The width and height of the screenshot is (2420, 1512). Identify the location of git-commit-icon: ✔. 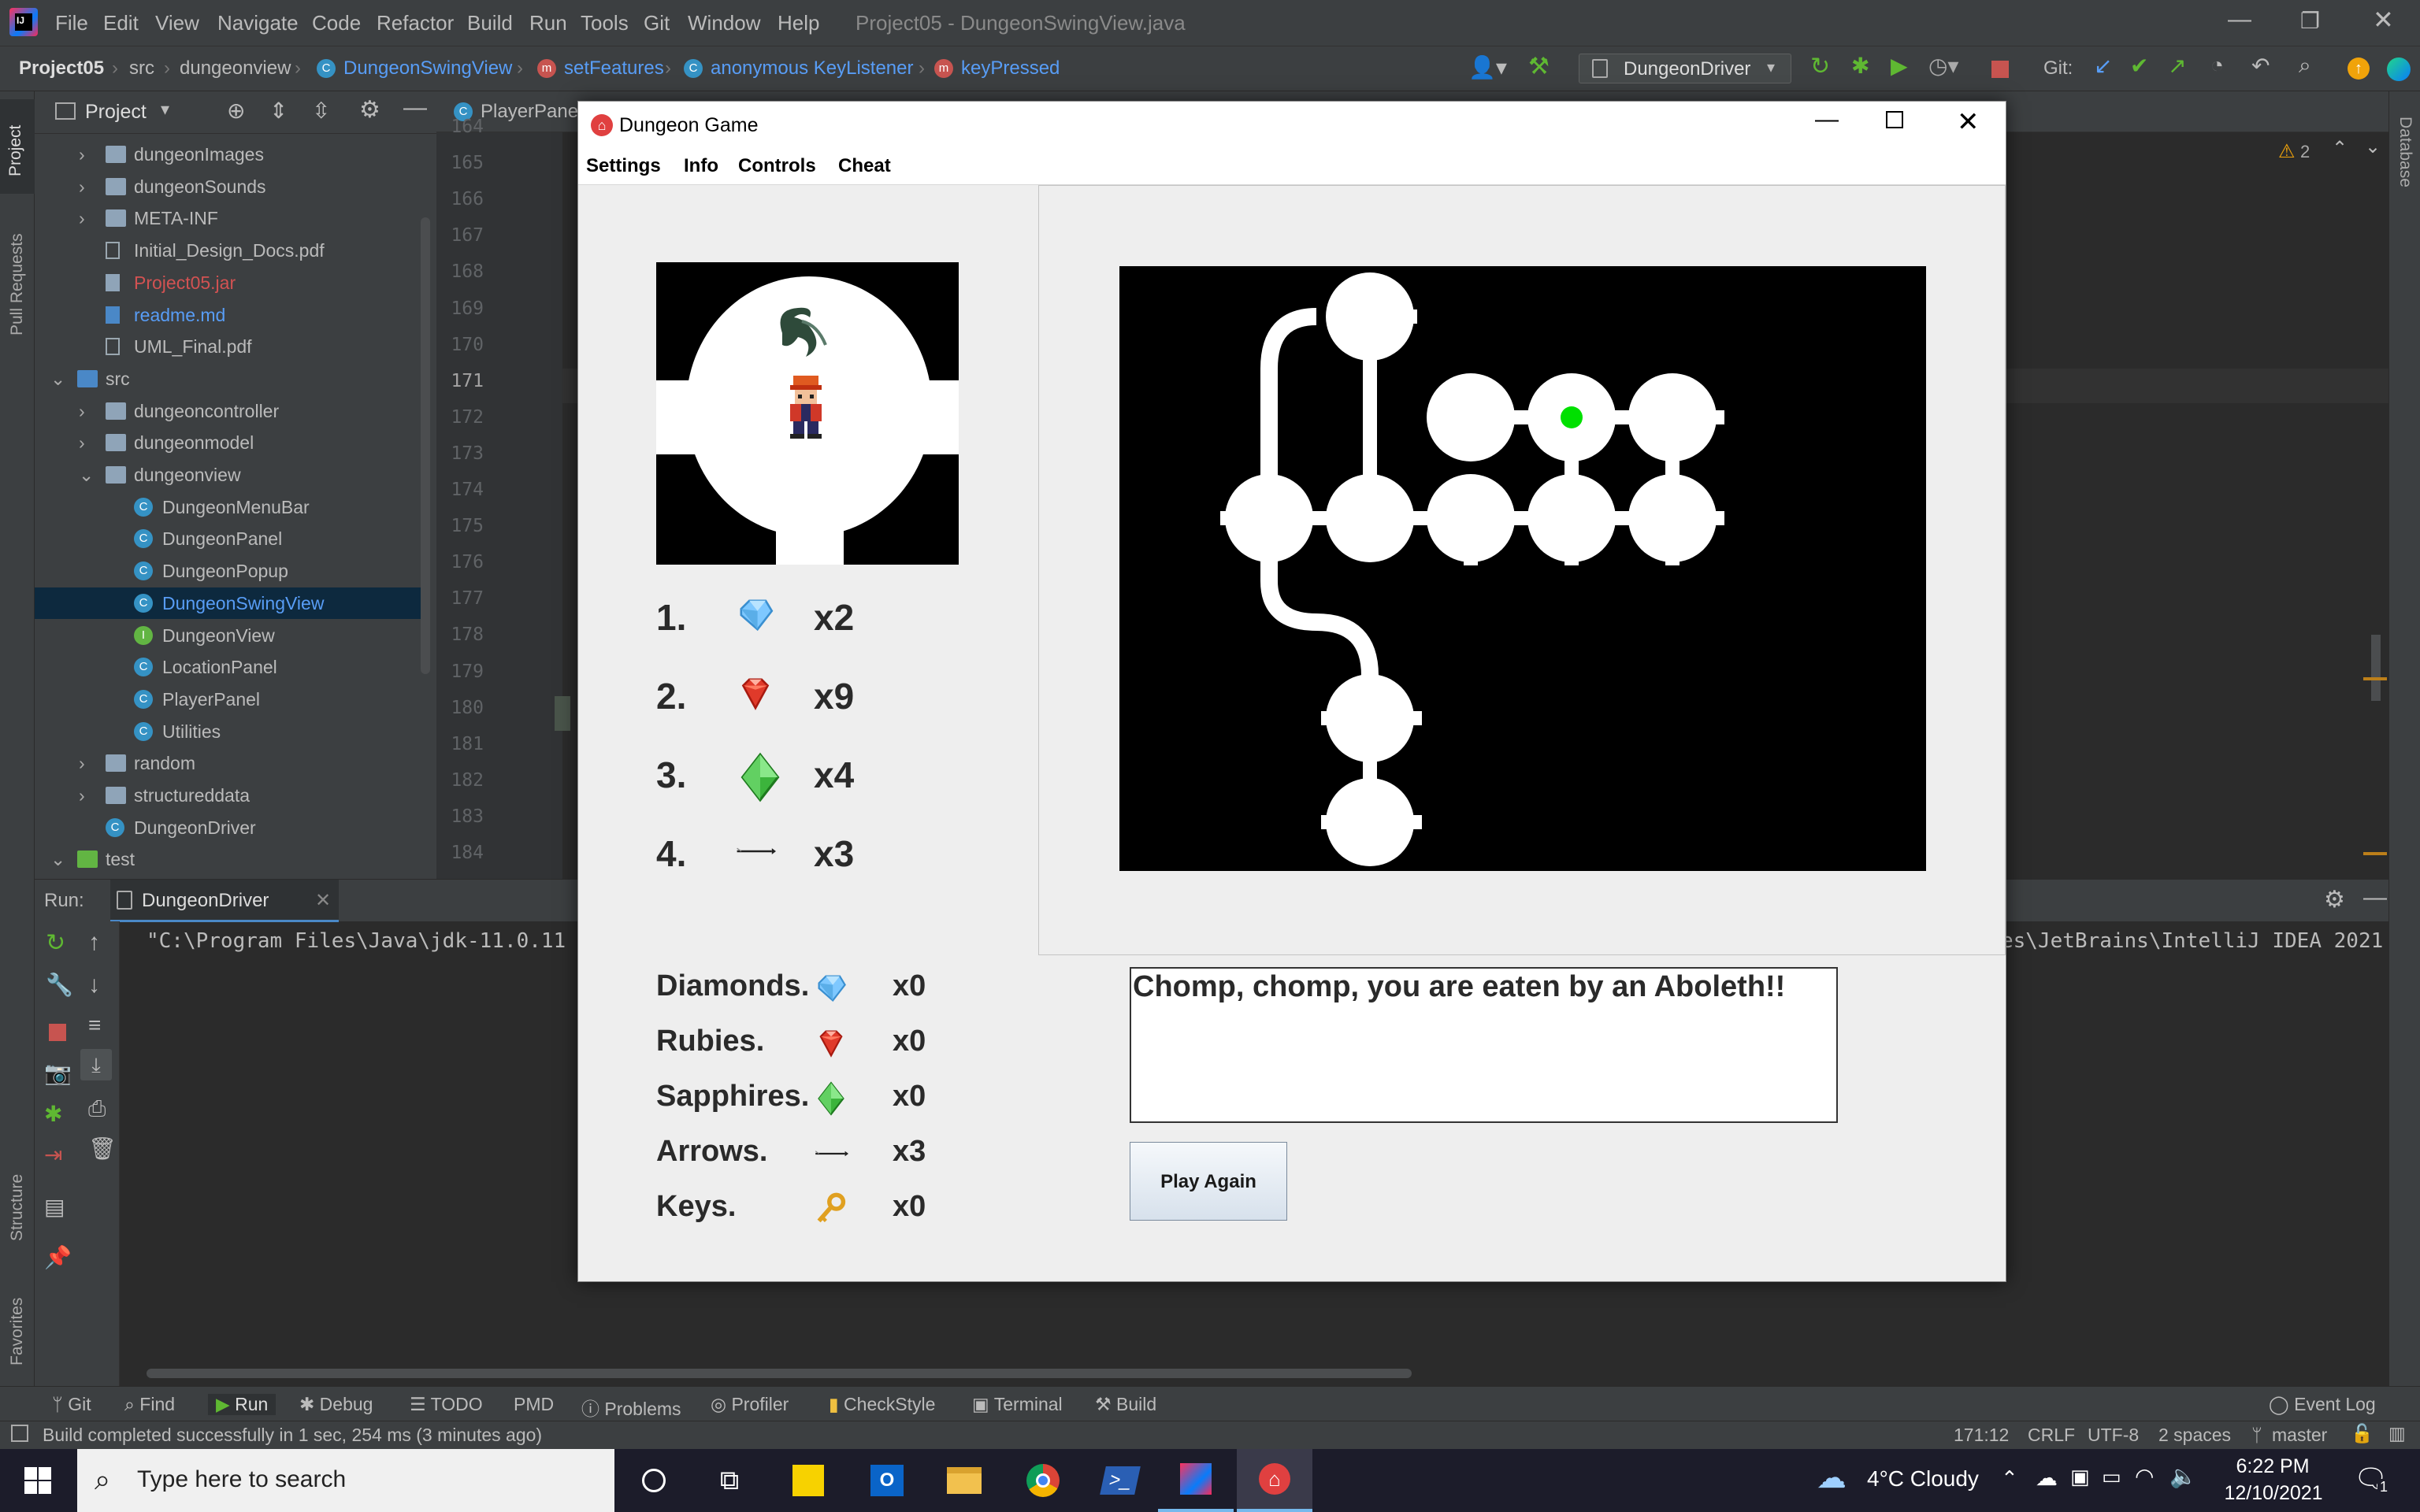
(2139, 66).